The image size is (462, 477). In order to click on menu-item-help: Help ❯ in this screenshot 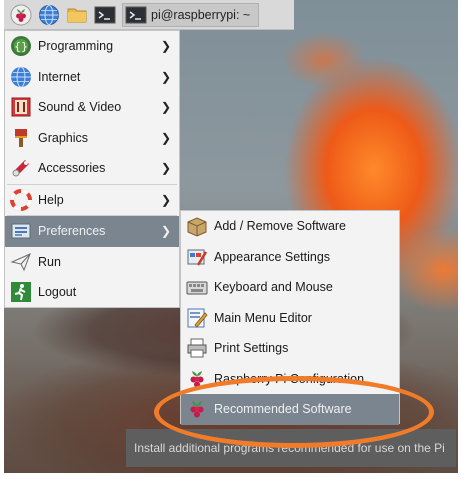, I will do `click(92, 200)`.